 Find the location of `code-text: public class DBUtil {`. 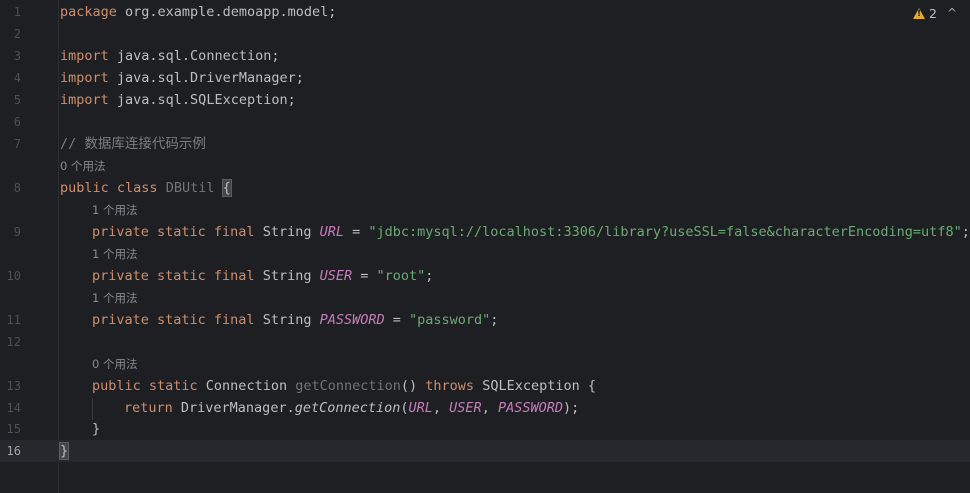

code-text: public class DBUtil { is located at coordinates (146, 188).